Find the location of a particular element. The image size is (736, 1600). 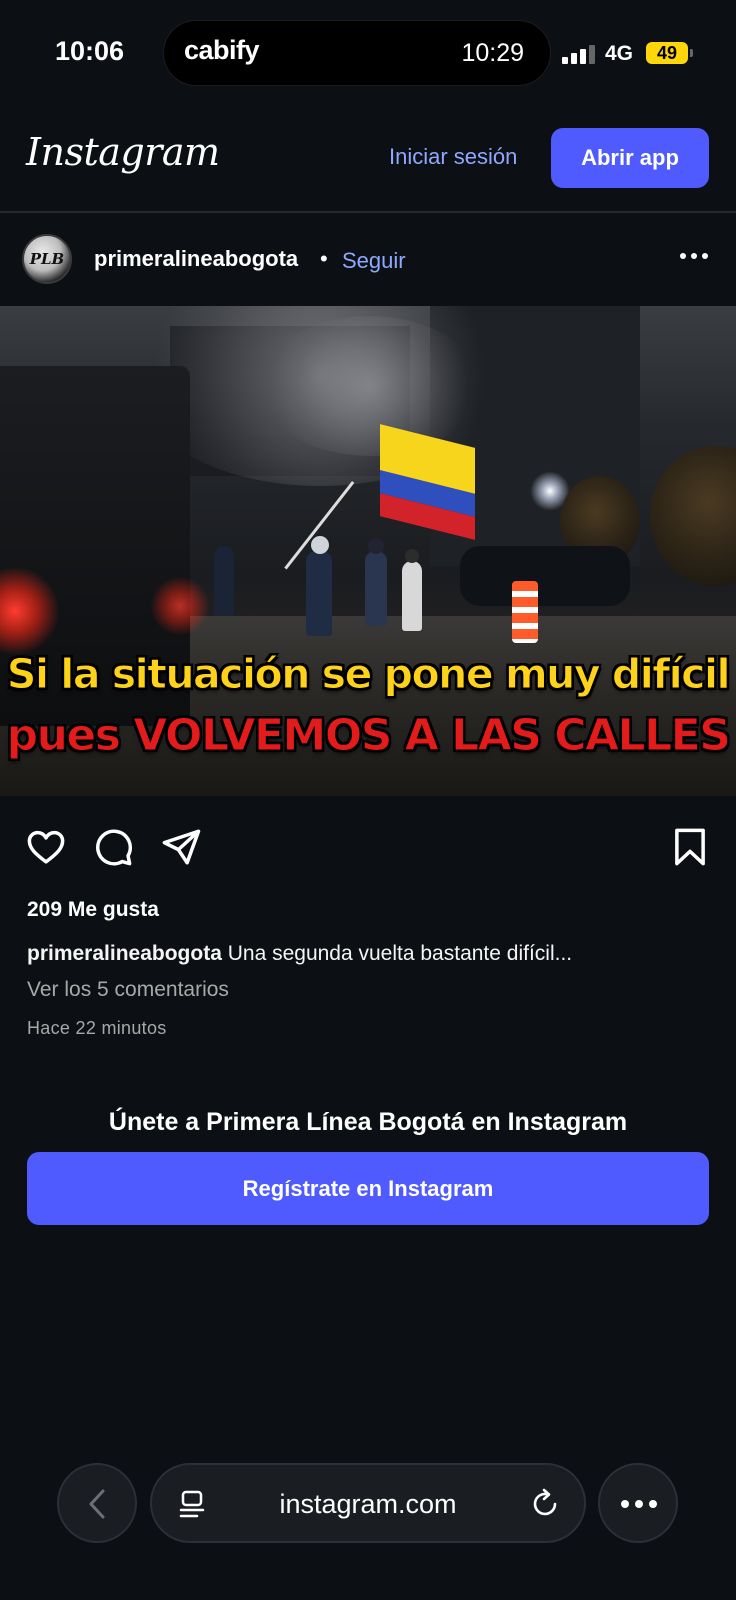

dynamic-island: cabify 10:29 is located at coordinates (357, 53).